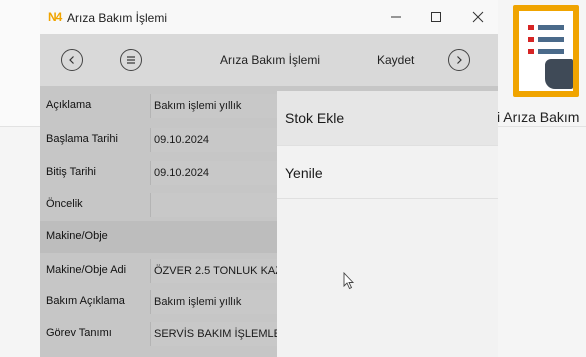 This screenshot has width=586, height=357. I want to click on field-label: Öncelik, so click(64, 204).